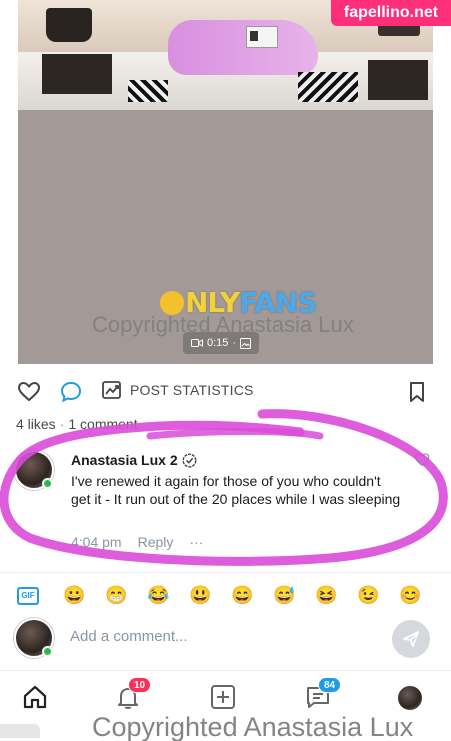 The width and height of the screenshot is (451, 741). What do you see at coordinates (20, 731) in the screenshot?
I see `system-bar-corner` at bounding box center [20, 731].